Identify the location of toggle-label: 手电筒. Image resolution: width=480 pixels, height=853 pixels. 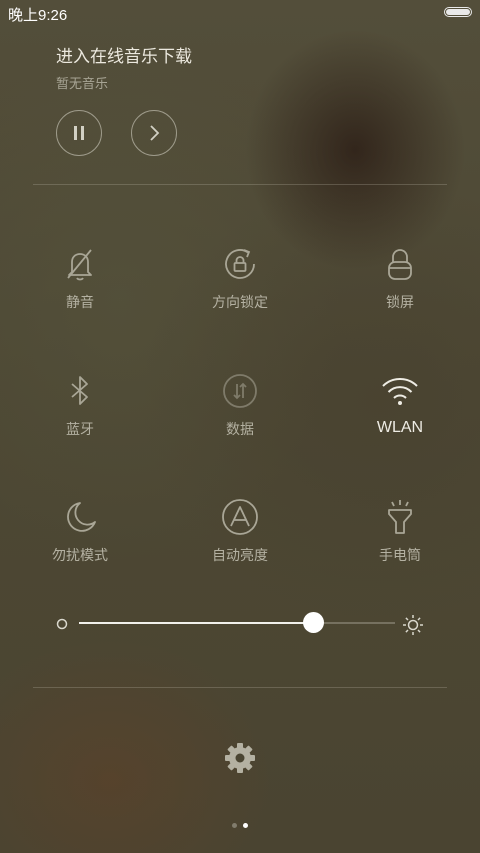
(400, 556).